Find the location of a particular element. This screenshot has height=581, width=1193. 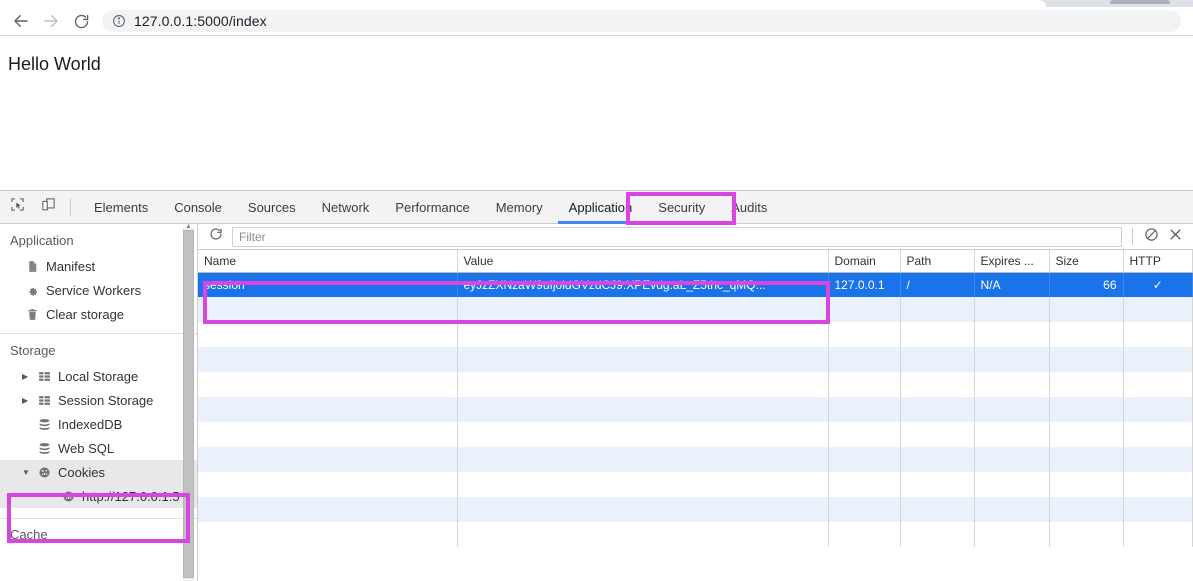

info-circle-icon is located at coordinates (119, 21).